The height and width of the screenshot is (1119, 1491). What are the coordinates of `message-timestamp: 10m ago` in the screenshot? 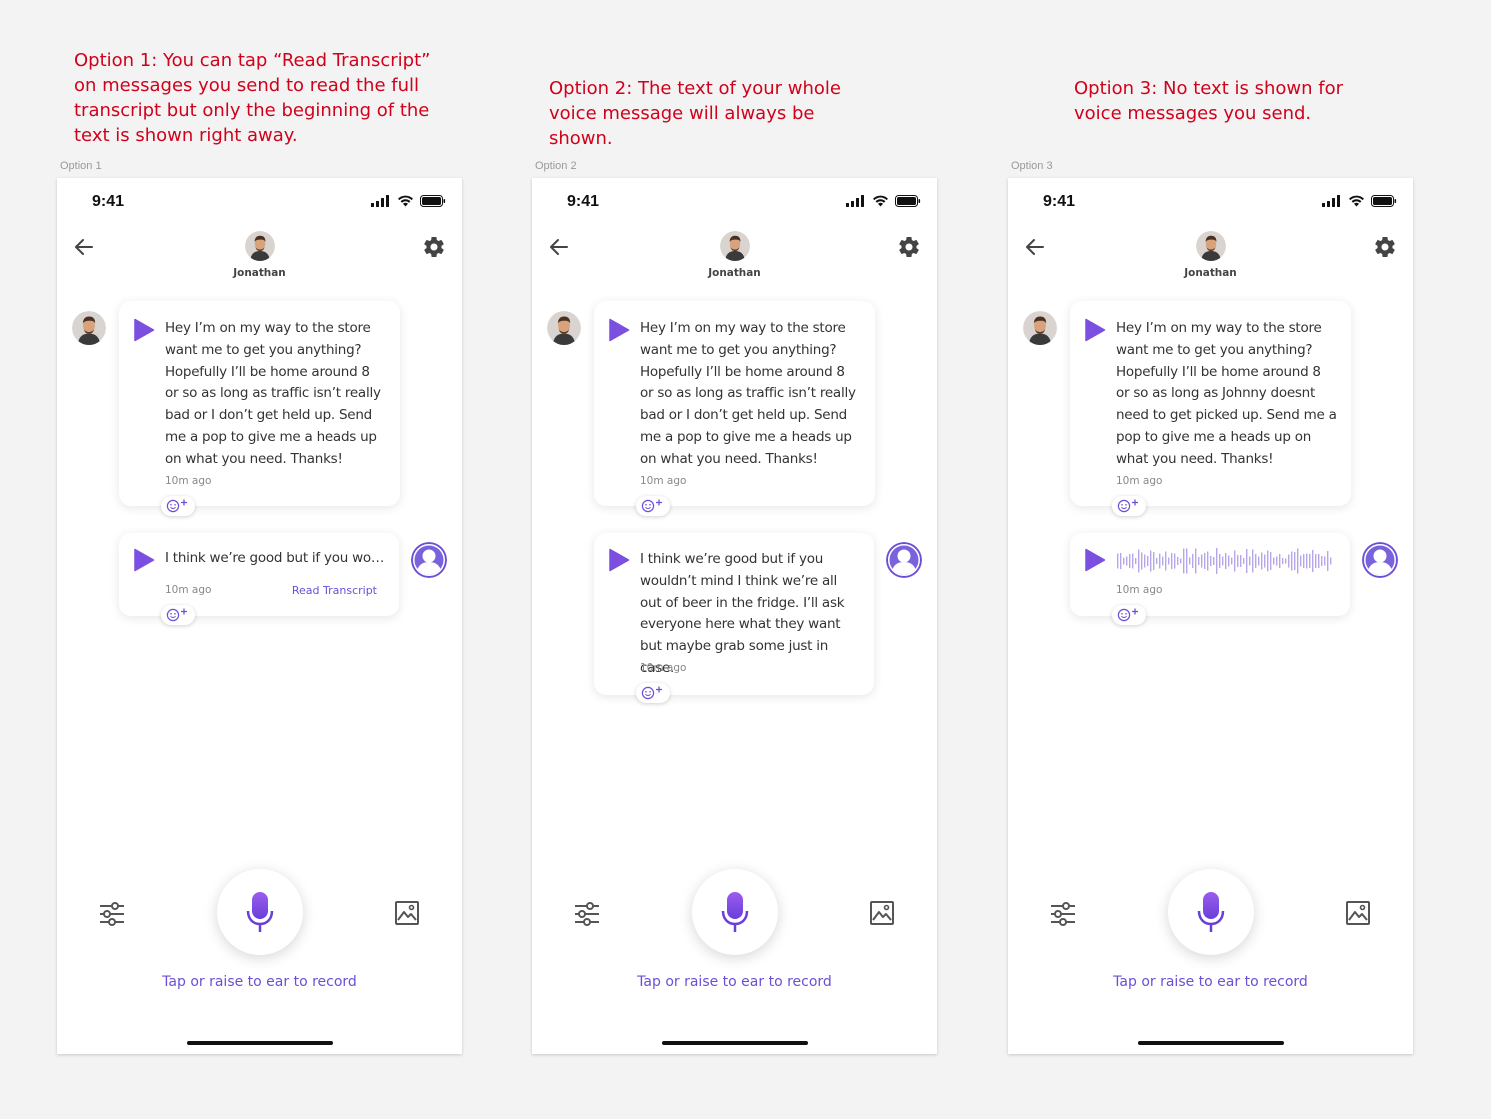 It's located at (1139, 590).